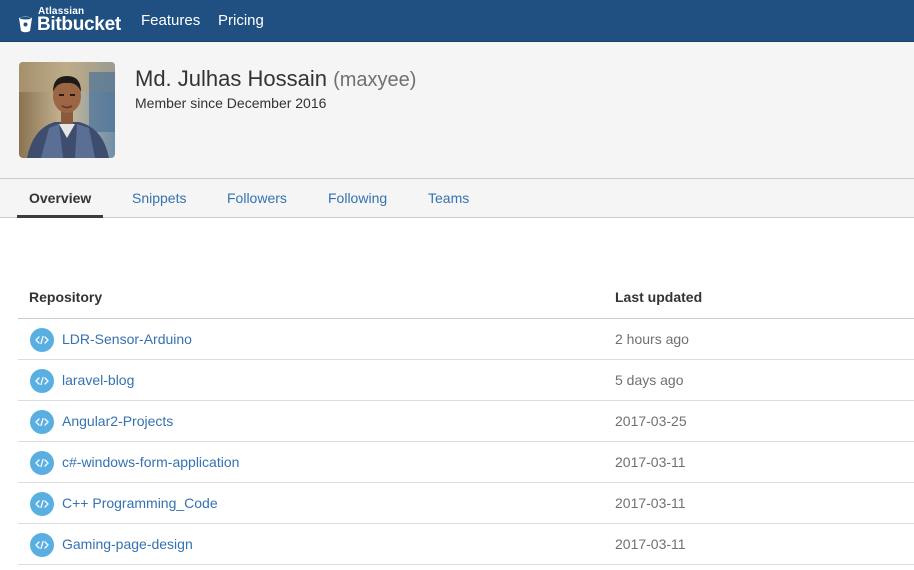 This screenshot has width=914, height=570. I want to click on repo-last-updated: 2 hours ago, so click(652, 339).